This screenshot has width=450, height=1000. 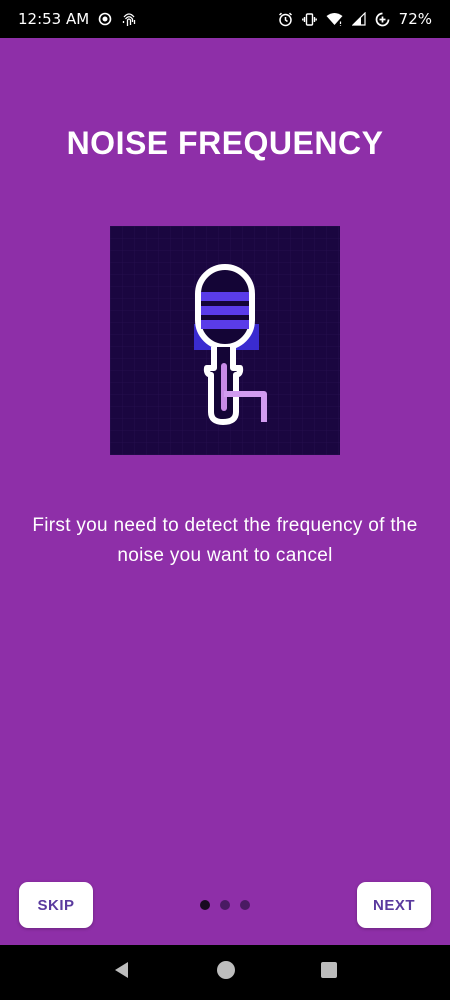 I want to click on status-bar-left: 12:53 AM, so click(x=77, y=19).